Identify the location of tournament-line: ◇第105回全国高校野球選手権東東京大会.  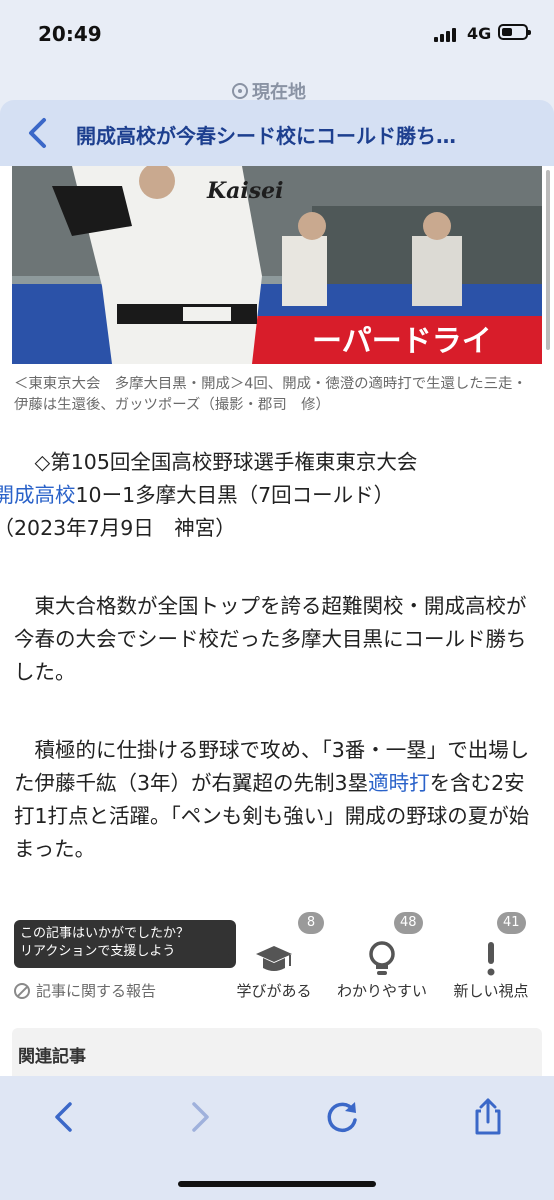
(226, 462).